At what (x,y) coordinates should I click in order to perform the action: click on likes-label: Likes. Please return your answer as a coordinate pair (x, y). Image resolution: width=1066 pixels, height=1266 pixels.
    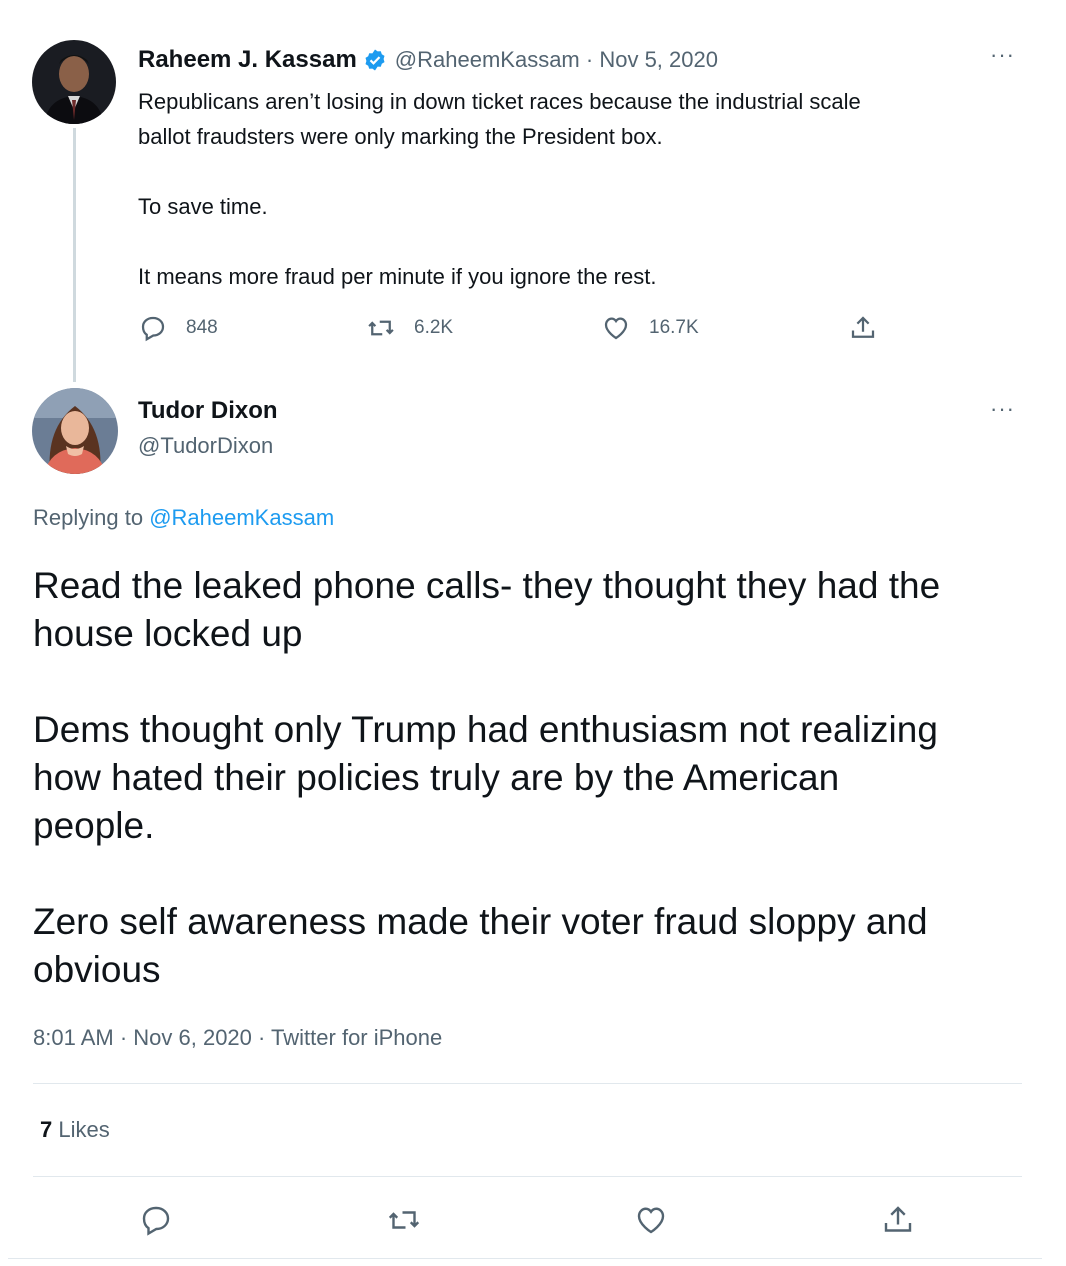
    Looking at the image, I should click on (81, 1129).